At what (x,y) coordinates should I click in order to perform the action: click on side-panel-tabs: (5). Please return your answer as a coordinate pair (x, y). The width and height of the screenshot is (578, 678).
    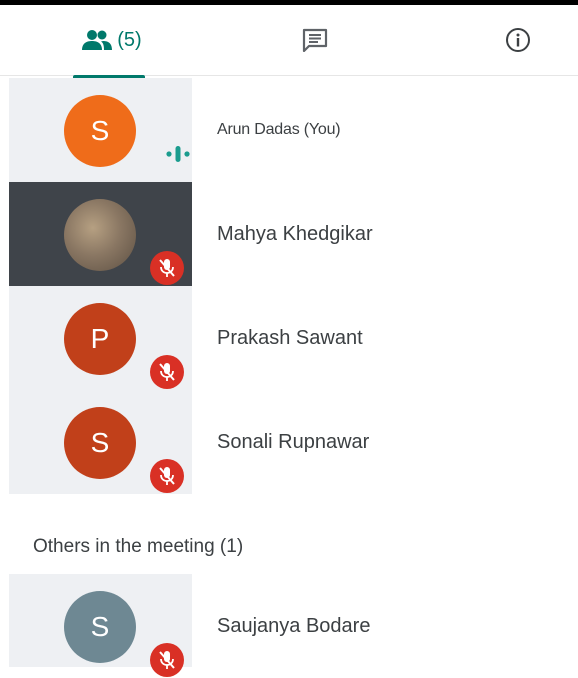
    Looking at the image, I should click on (289, 42).